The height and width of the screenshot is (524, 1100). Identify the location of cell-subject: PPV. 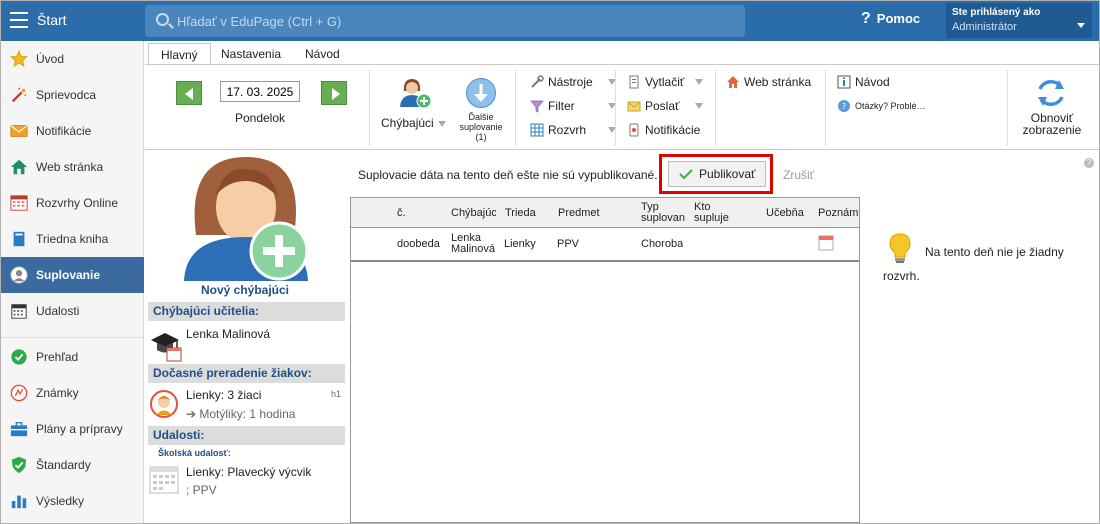
(568, 244).